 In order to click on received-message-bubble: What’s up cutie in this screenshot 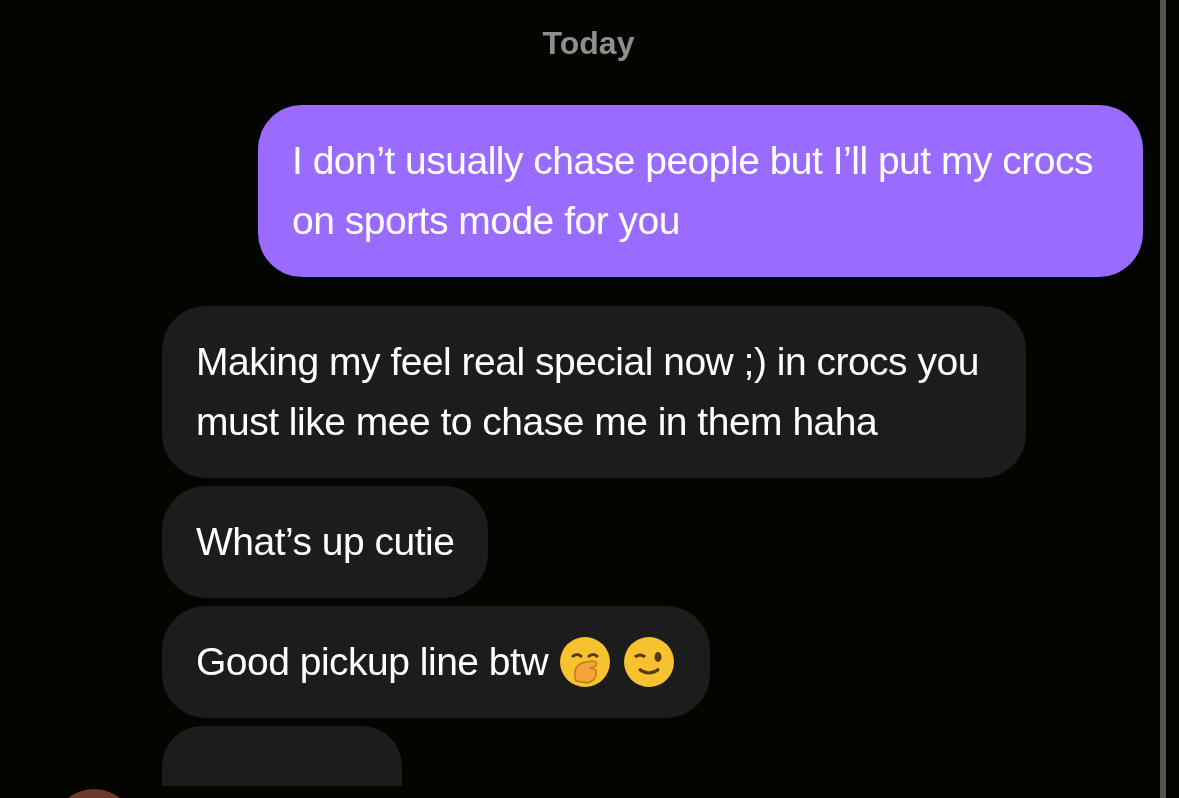, I will do `click(325, 542)`.